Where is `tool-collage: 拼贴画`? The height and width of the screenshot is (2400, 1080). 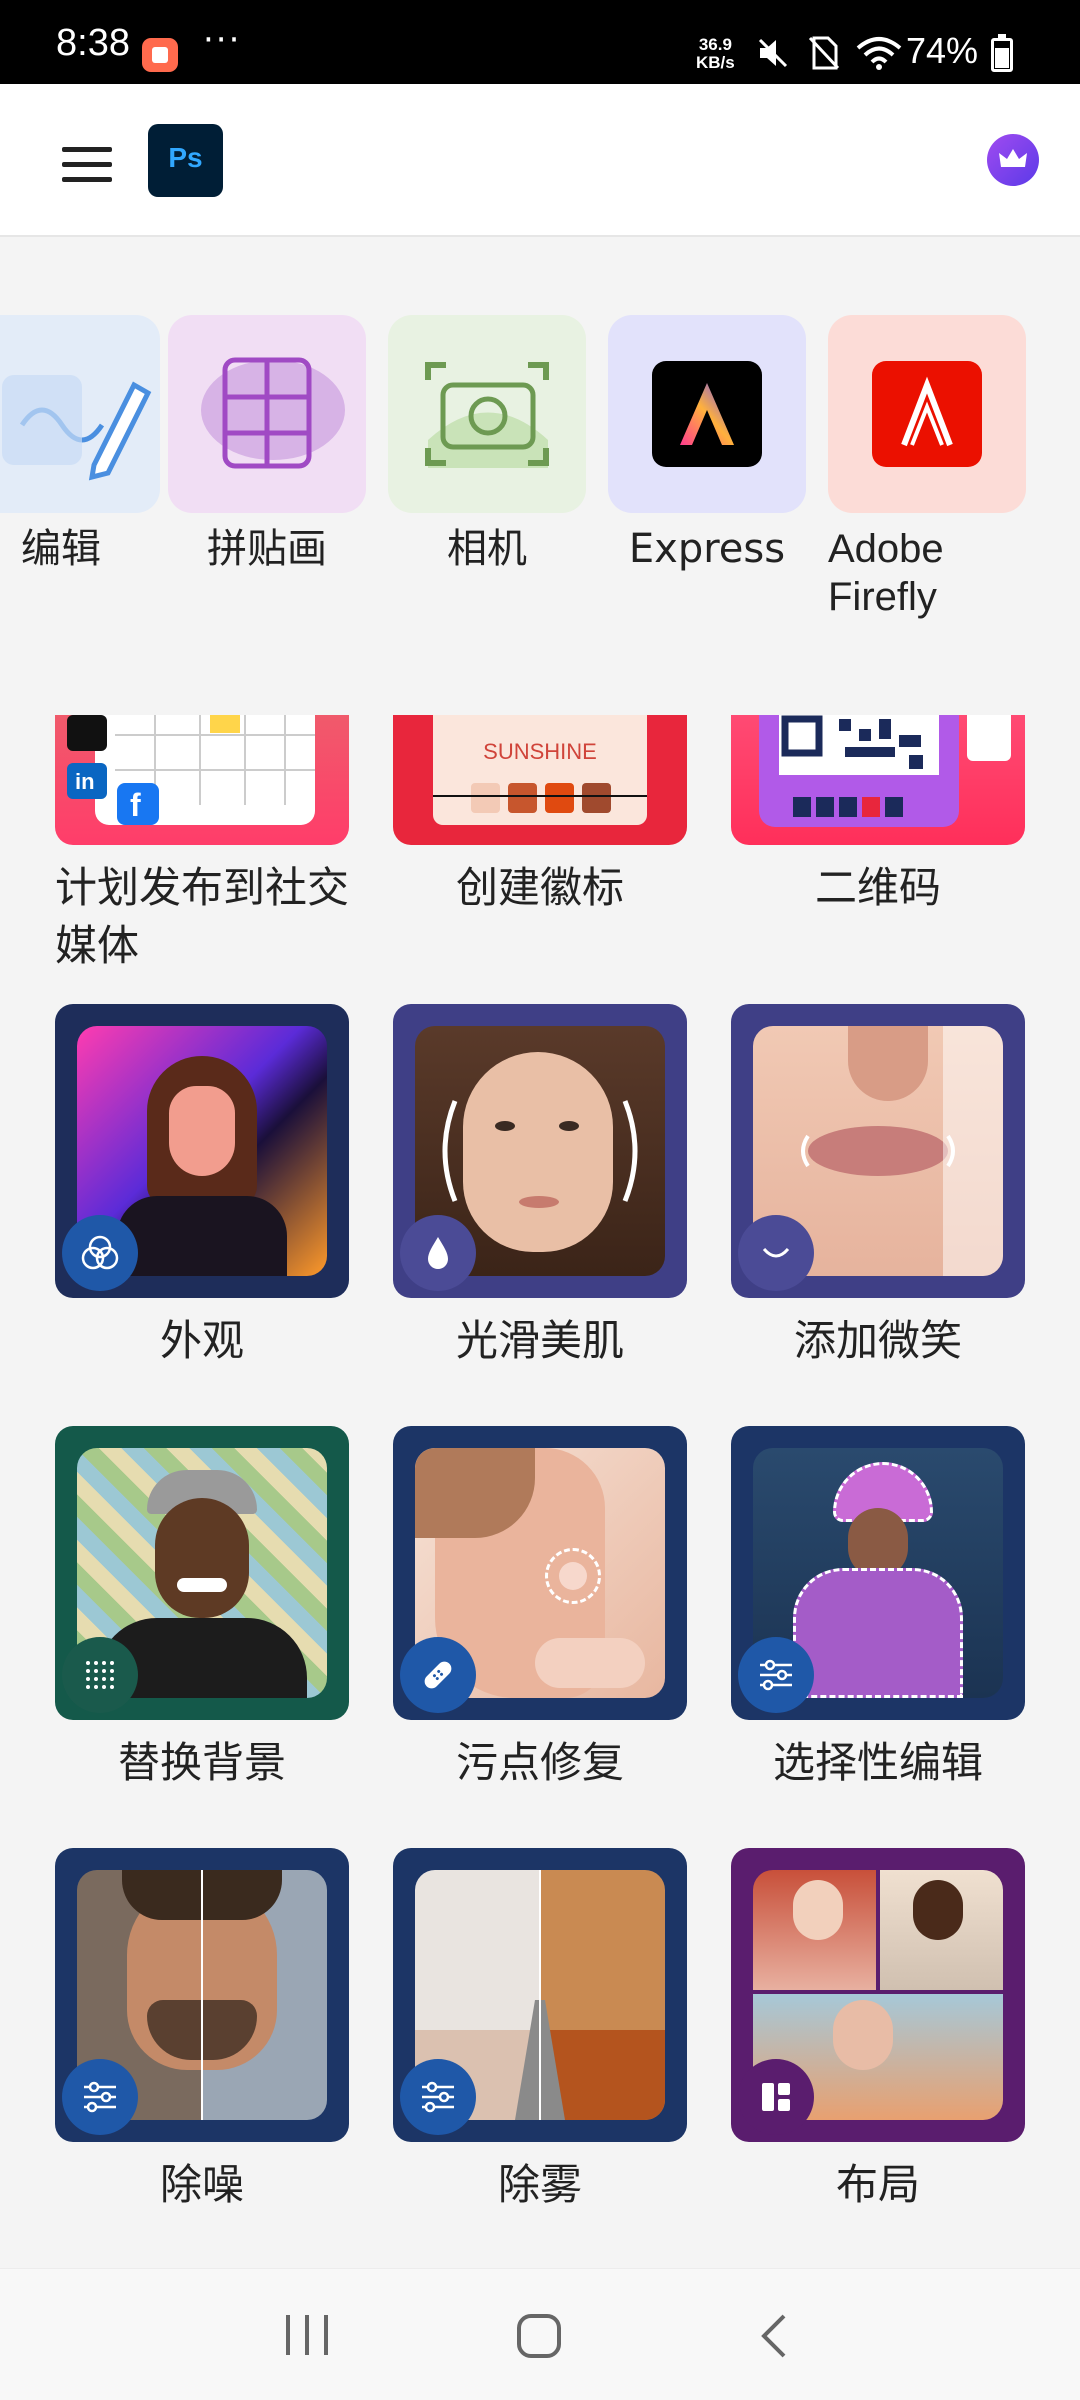
tool-collage: 拼贴画 is located at coordinates (267, 444).